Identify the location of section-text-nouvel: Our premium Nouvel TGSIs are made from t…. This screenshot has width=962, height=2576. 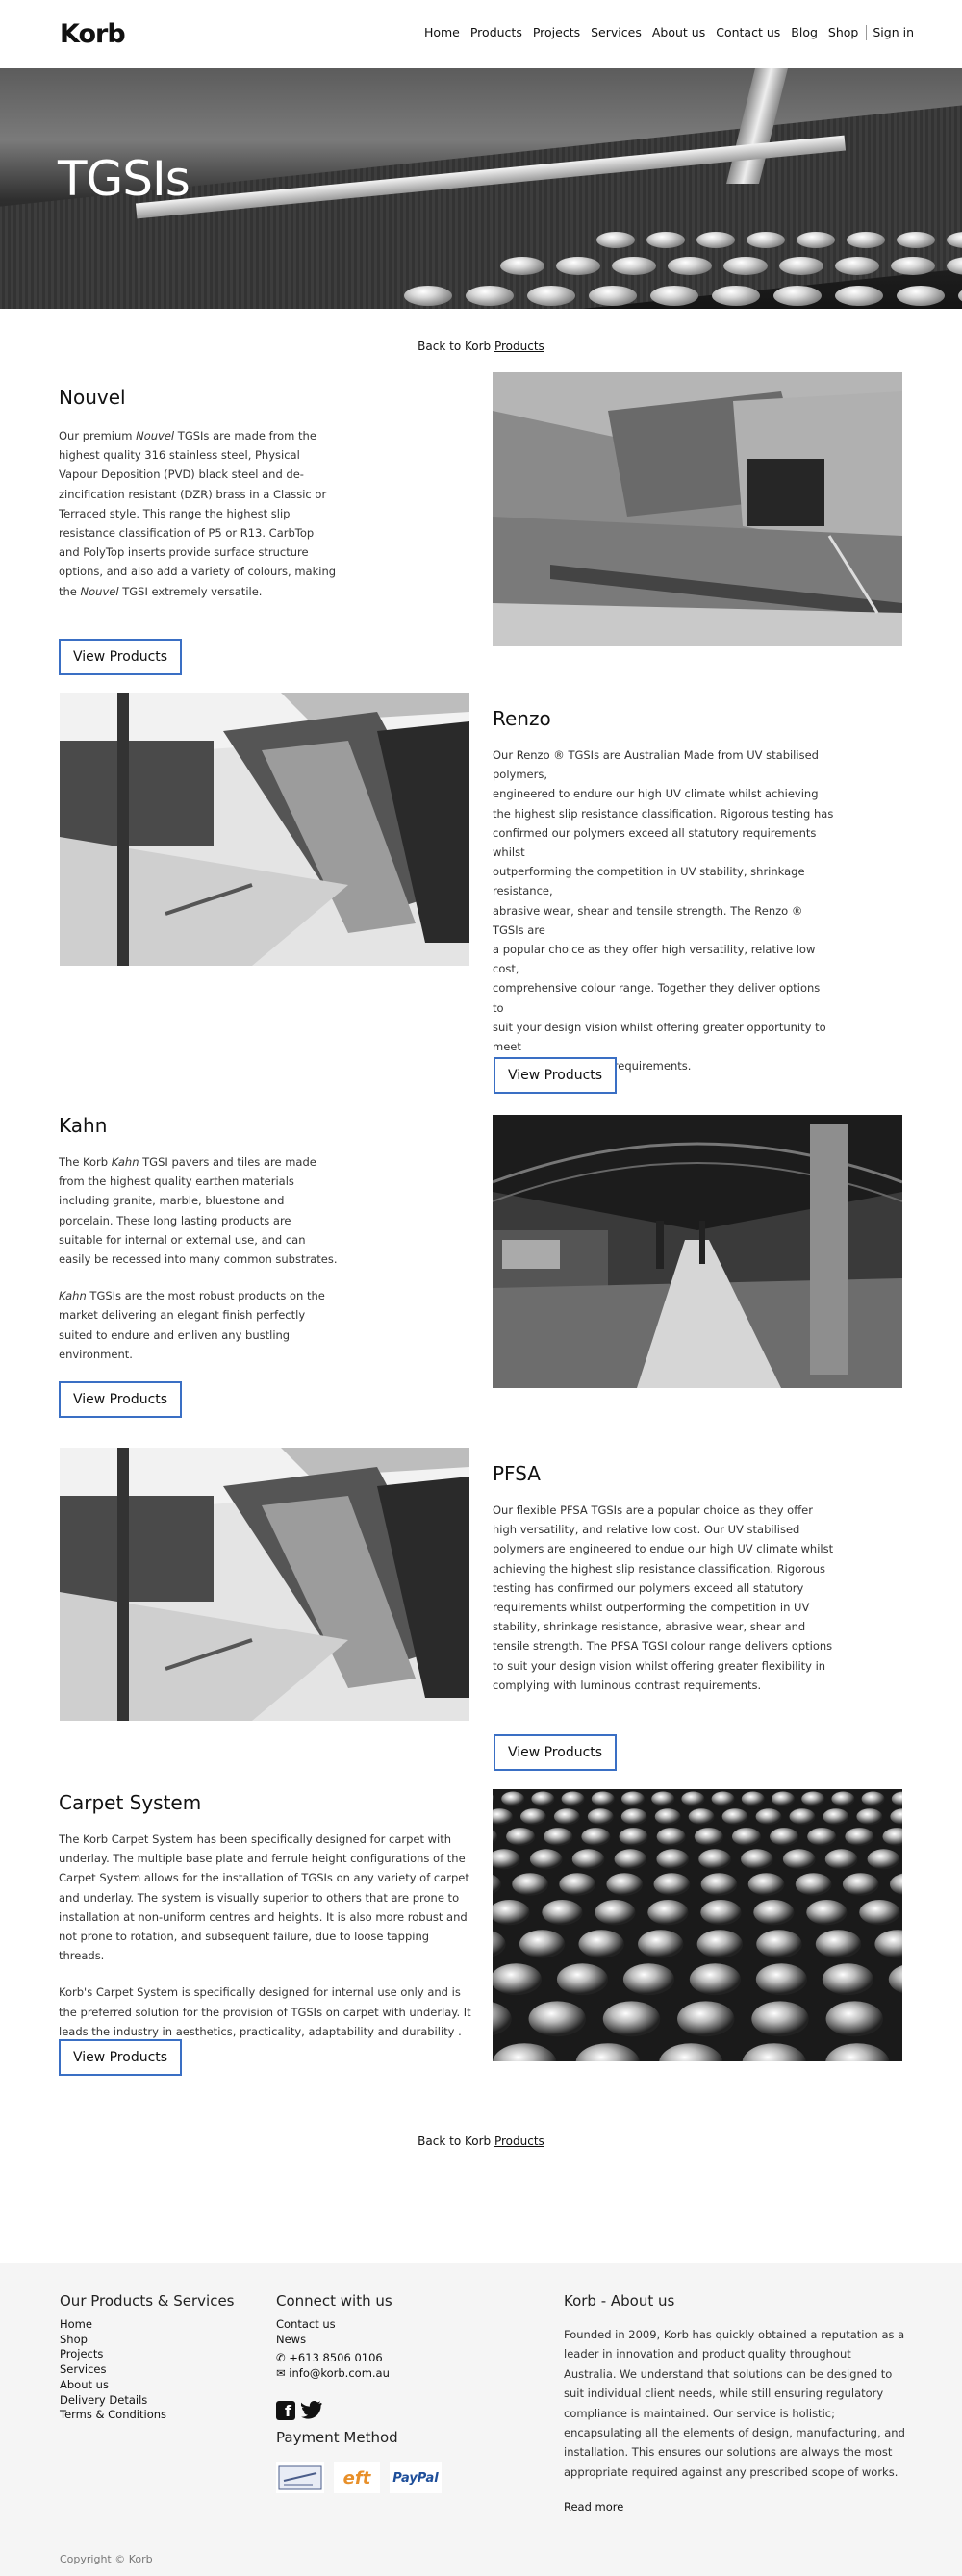
(198, 513).